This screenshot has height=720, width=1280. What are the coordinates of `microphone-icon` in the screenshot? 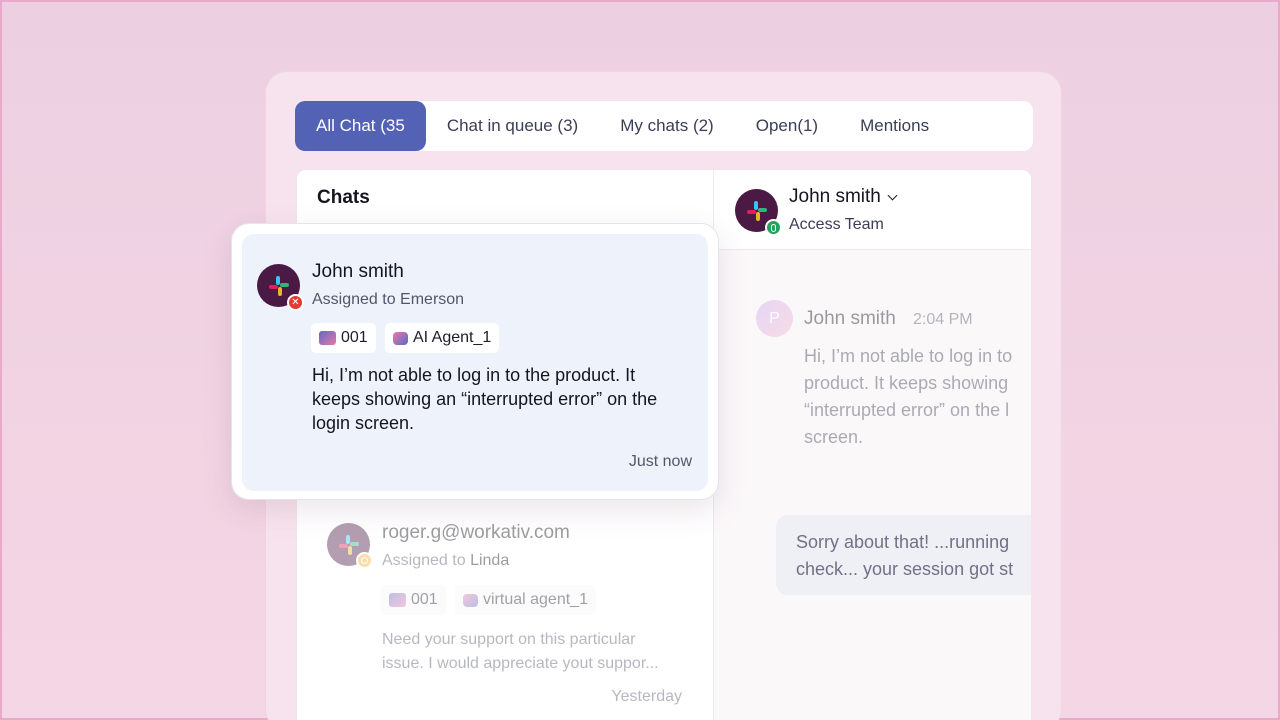 It's located at (773, 227).